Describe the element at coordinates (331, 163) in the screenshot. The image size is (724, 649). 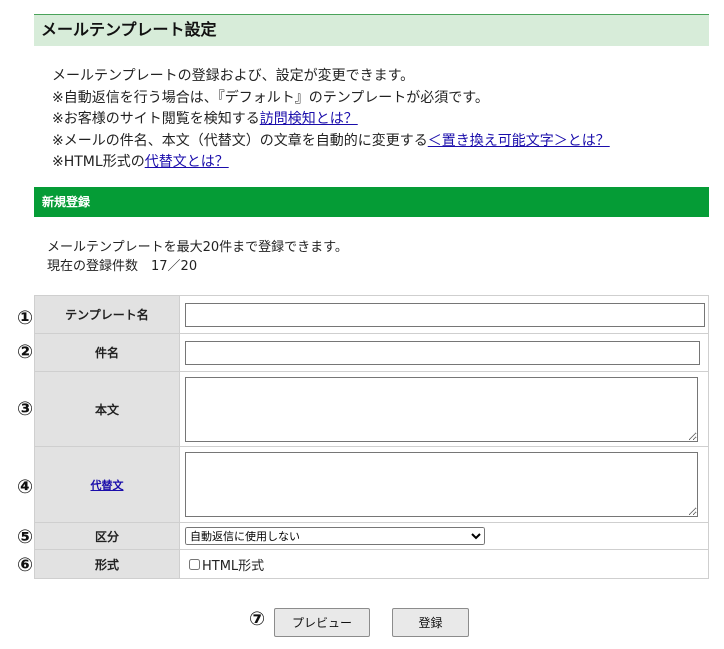
I see `intro-line-5: ※HTML形式の代替文とは？` at that location.